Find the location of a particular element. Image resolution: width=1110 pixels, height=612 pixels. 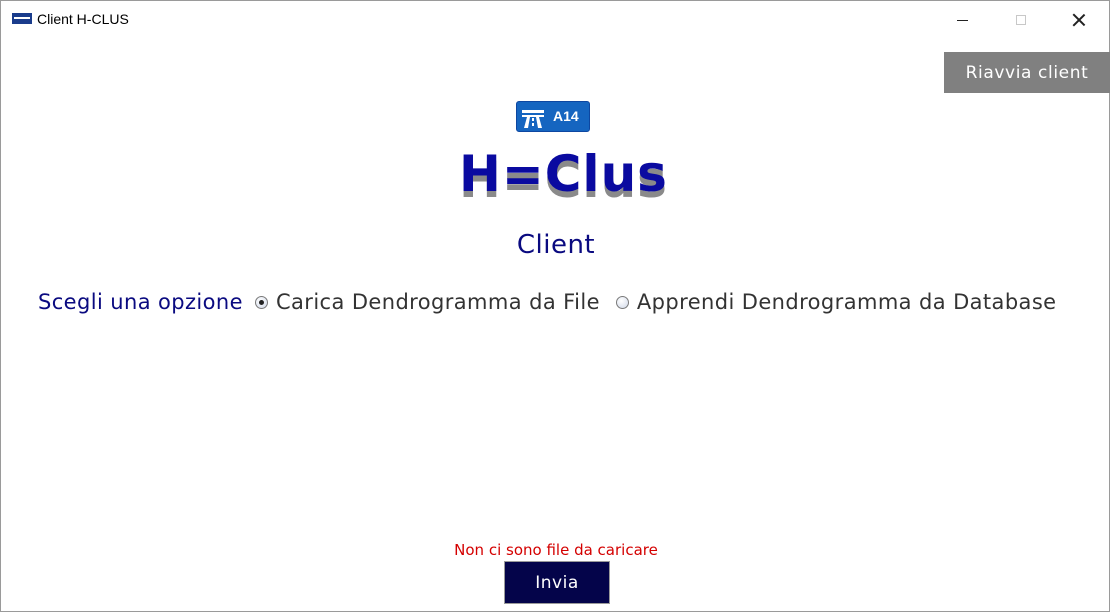

window-title: Client H-CLUS is located at coordinates (83, 19).